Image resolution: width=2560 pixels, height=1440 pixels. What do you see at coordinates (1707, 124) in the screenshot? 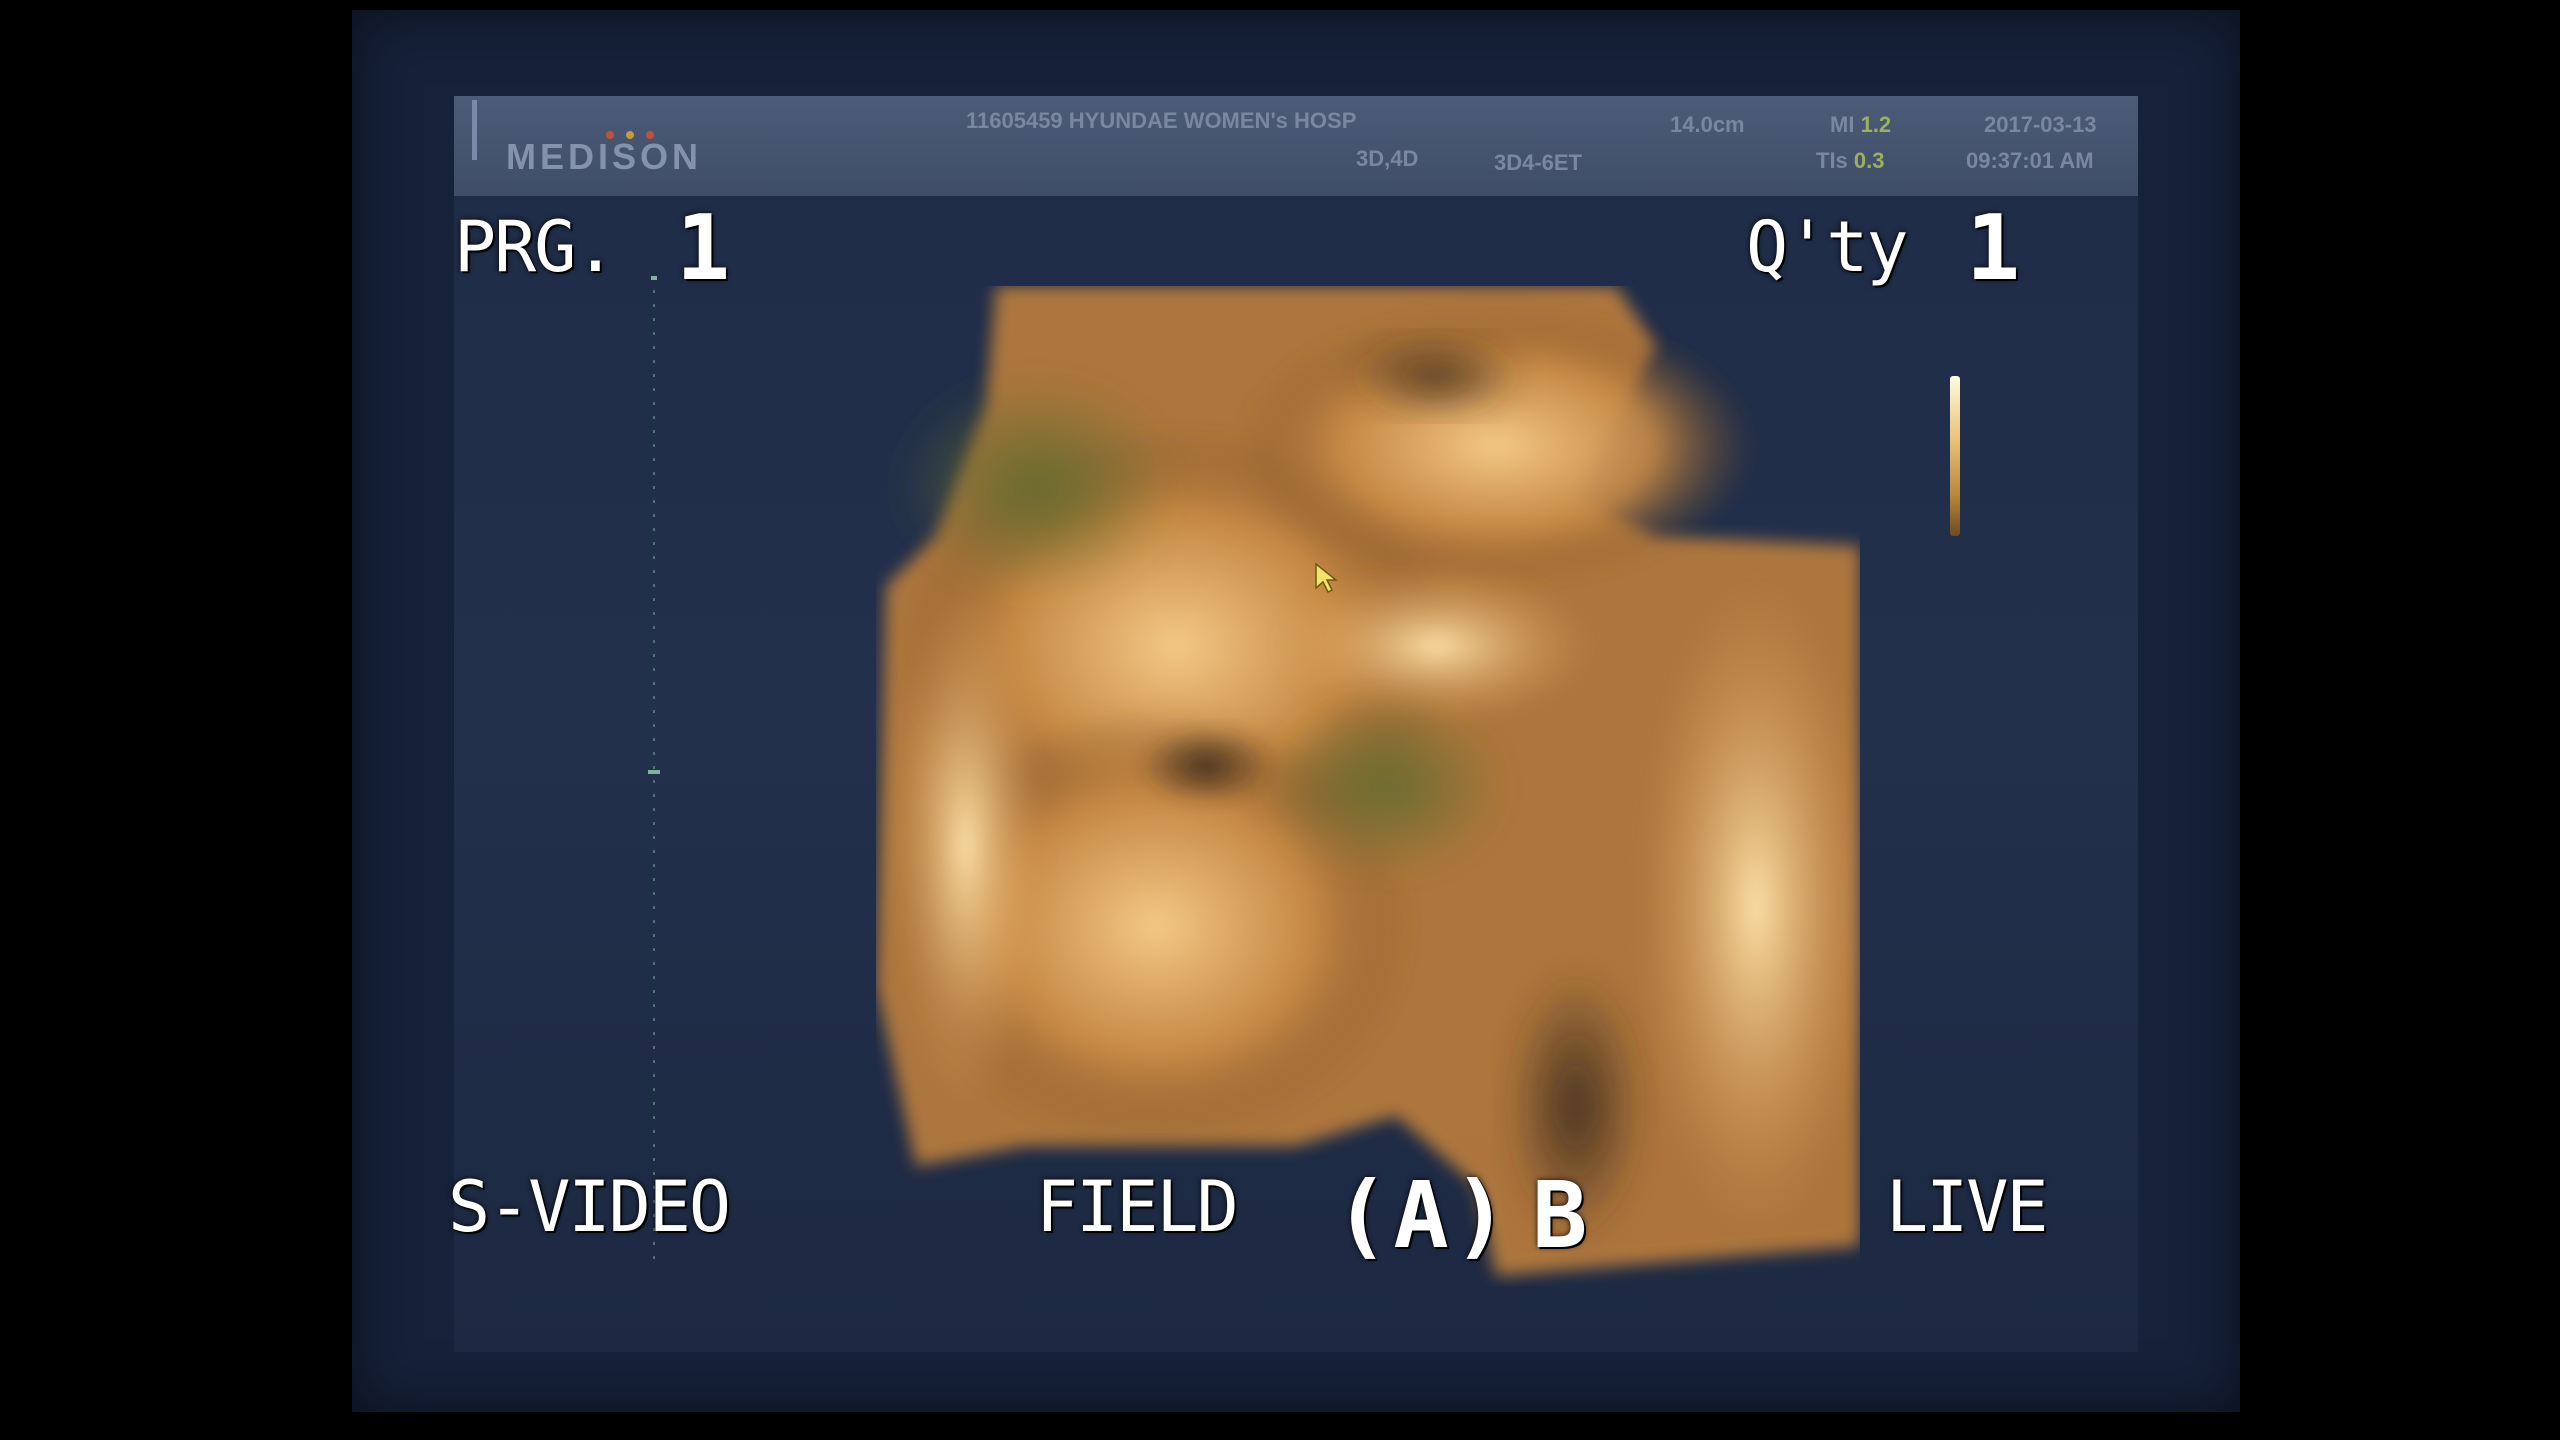
I see `depth-text: 14.0cm` at bounding box center [1707, 124].